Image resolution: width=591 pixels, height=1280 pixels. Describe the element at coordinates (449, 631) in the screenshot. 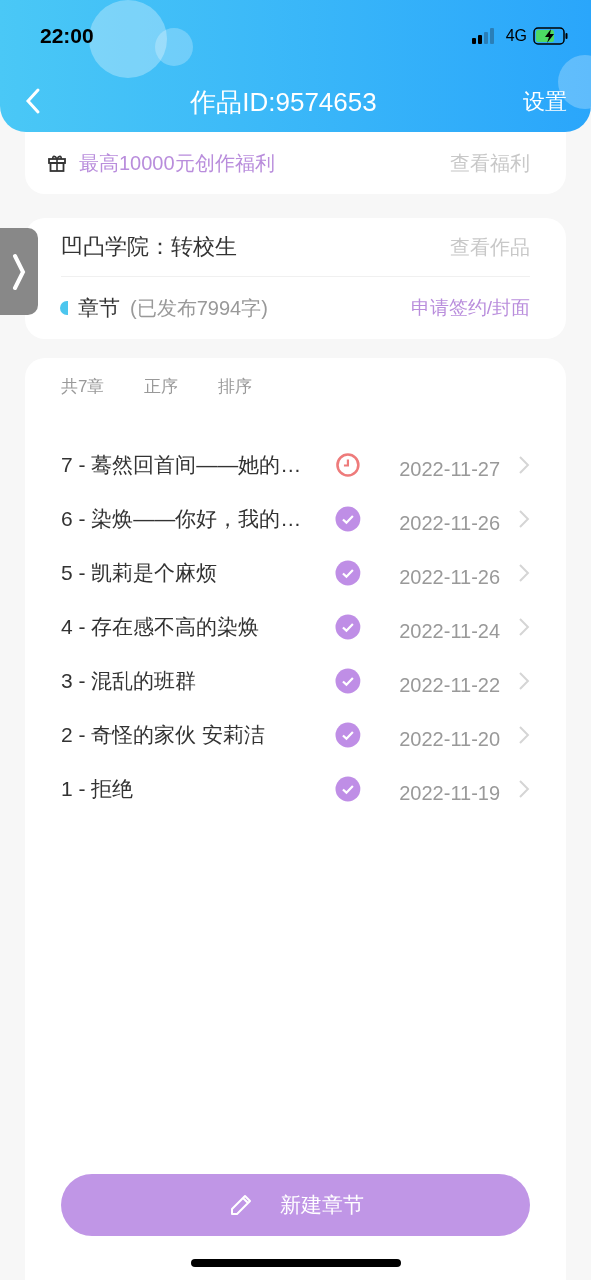

I see `chapter-date: 2022-11-24` at that location.